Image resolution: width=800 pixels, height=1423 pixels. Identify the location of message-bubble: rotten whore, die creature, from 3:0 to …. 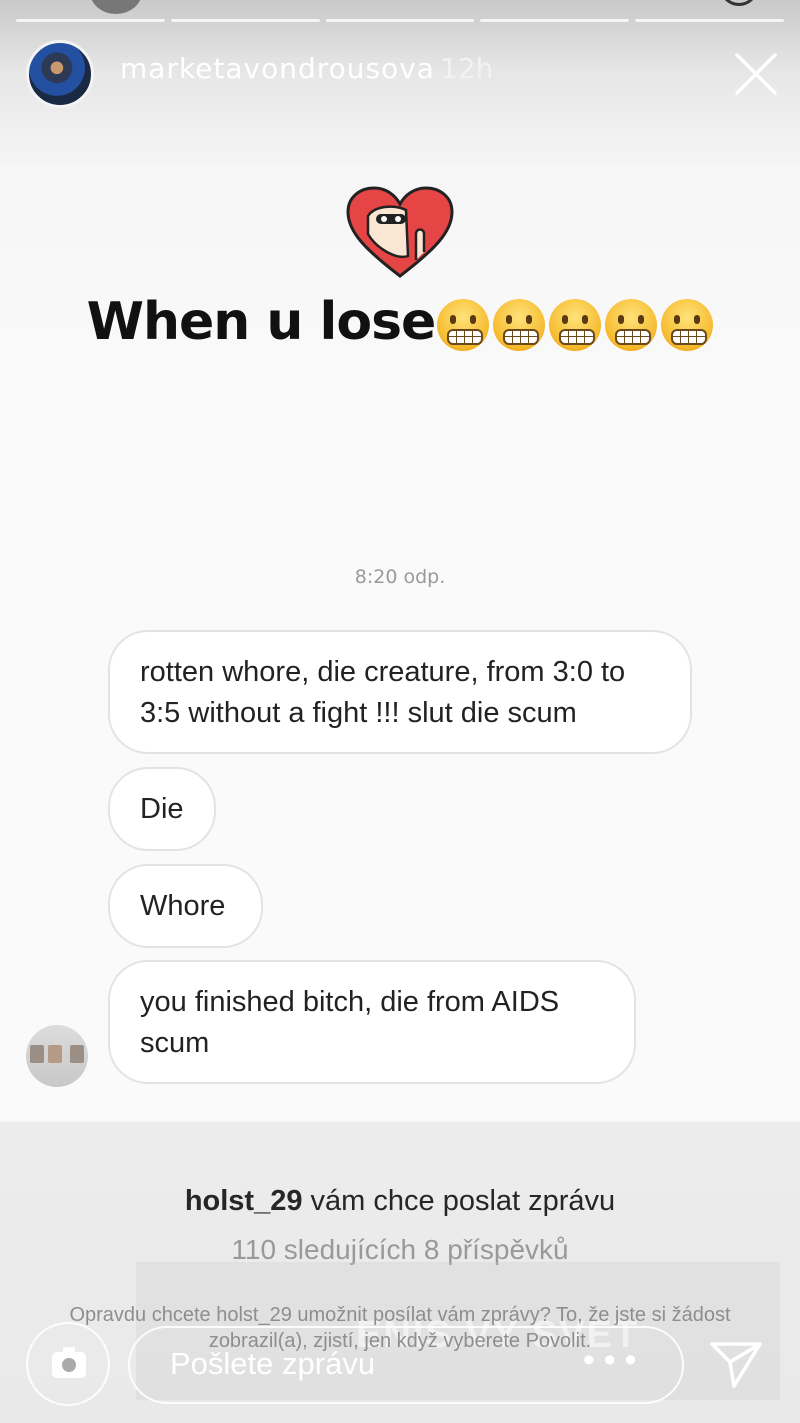
(400, 692).